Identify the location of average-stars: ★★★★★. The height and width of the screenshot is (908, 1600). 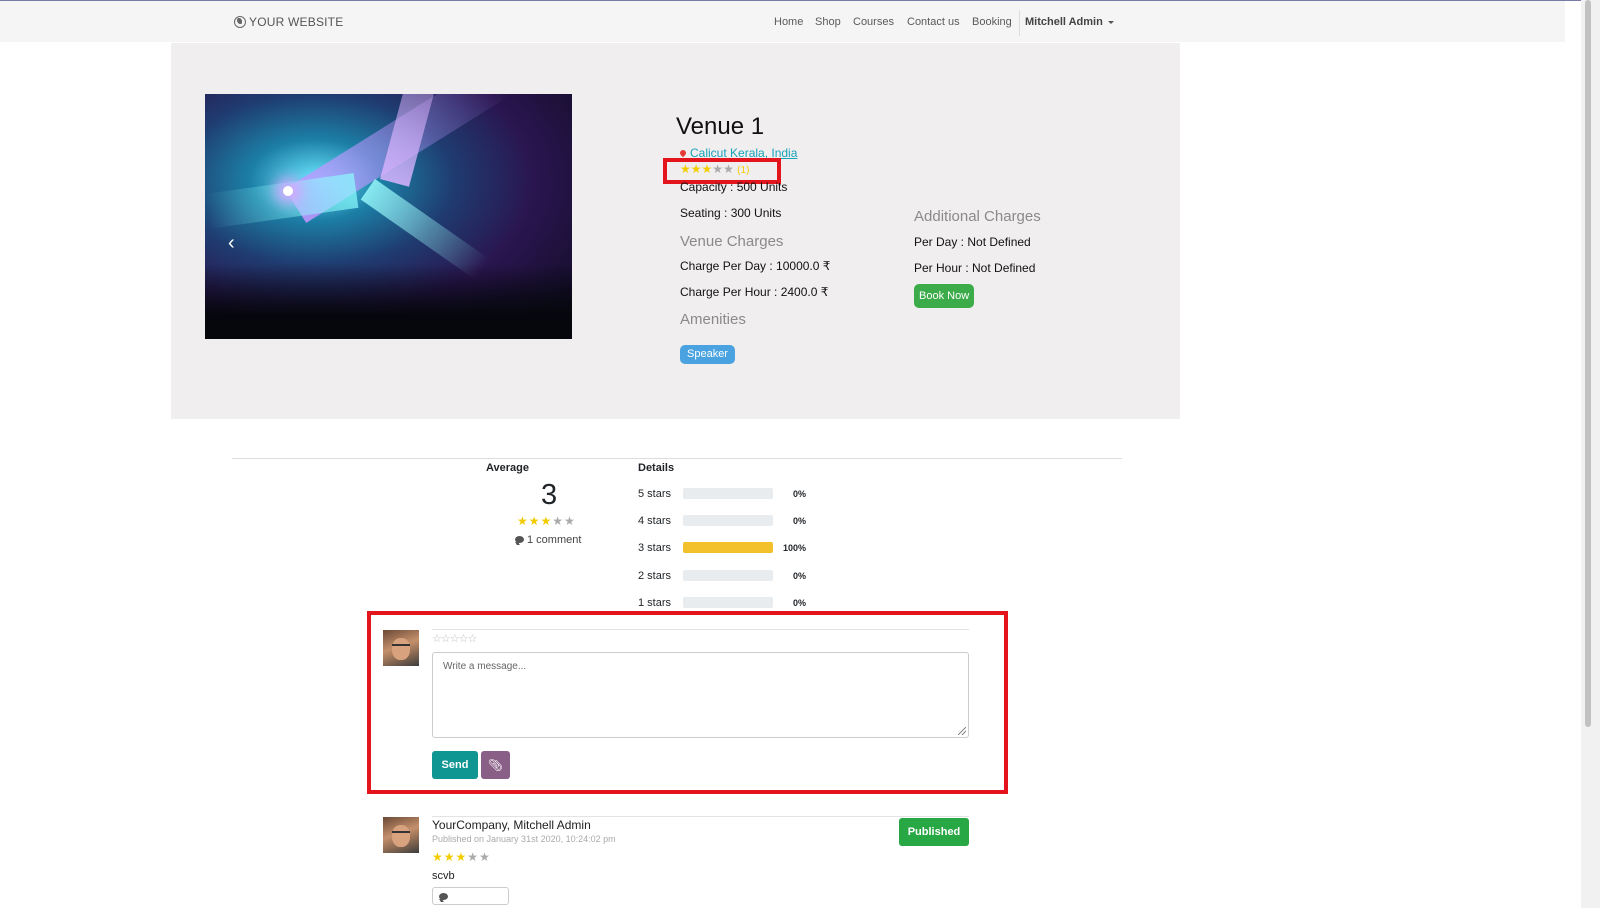
(546, 521).